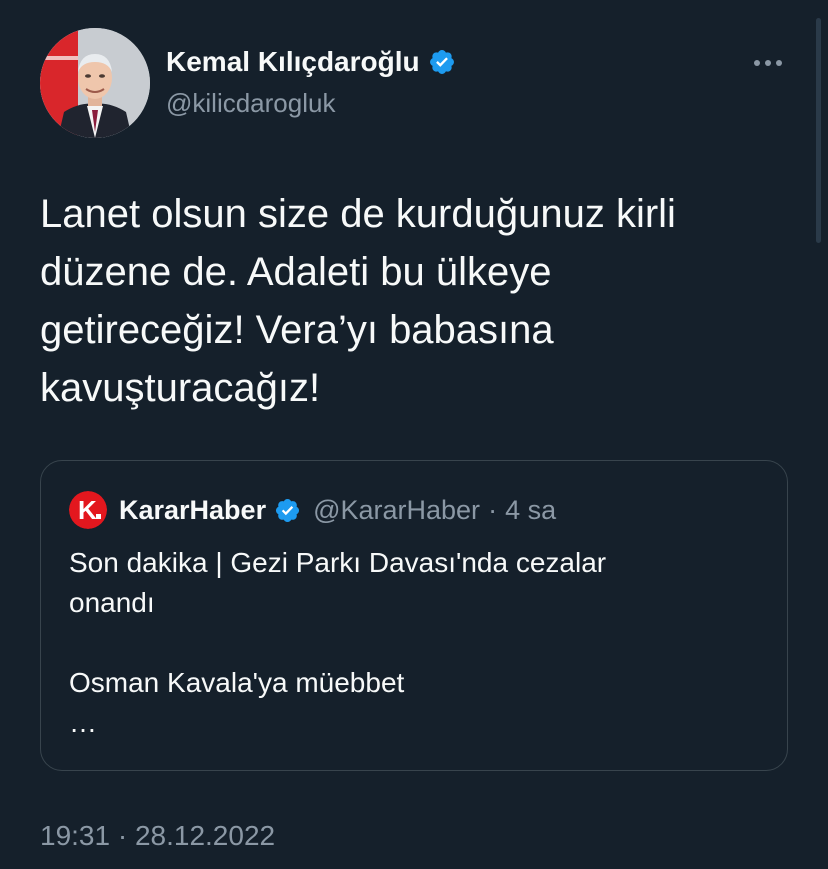 This screenshot has width=828, height=869. What do you see at coordinates (293, 62) in the screenshot?
I see `author-name: Kemal Kılıçdaroğlu` at bounding box center [293, 62].